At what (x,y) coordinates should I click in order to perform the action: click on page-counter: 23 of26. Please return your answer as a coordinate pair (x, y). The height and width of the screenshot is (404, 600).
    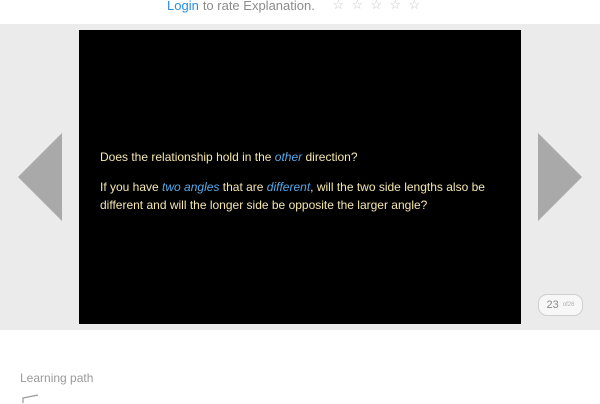
    Looking at the image, I should click on (560, 305).